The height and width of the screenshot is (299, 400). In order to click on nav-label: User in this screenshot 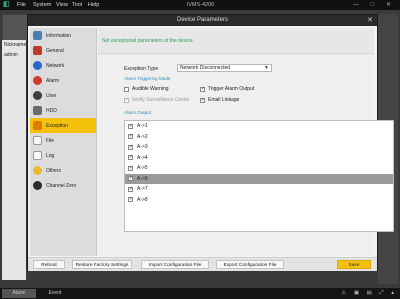, I will do `click(51, 95)`.